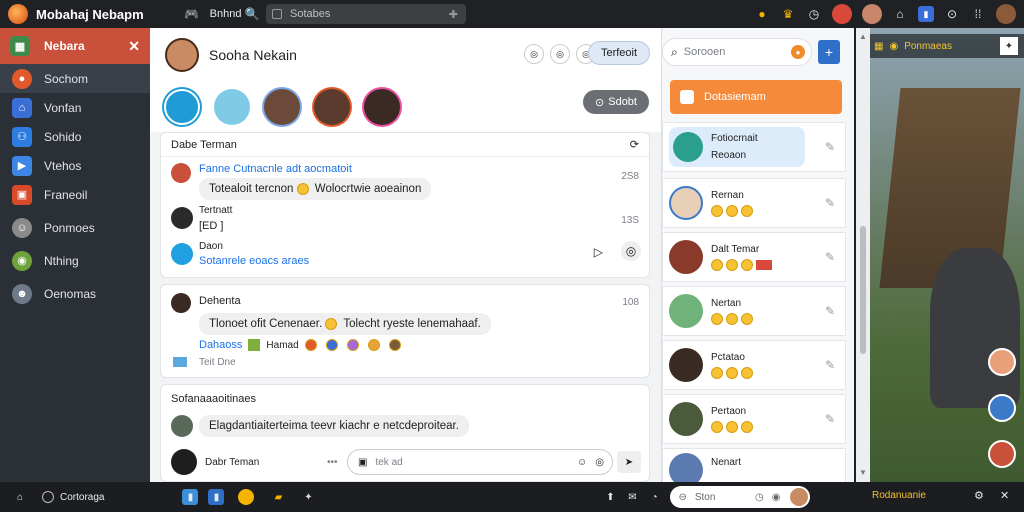 This screenshot has height=512, width=1024. I want to click on camera-icon: ◎, so click(599, 462).